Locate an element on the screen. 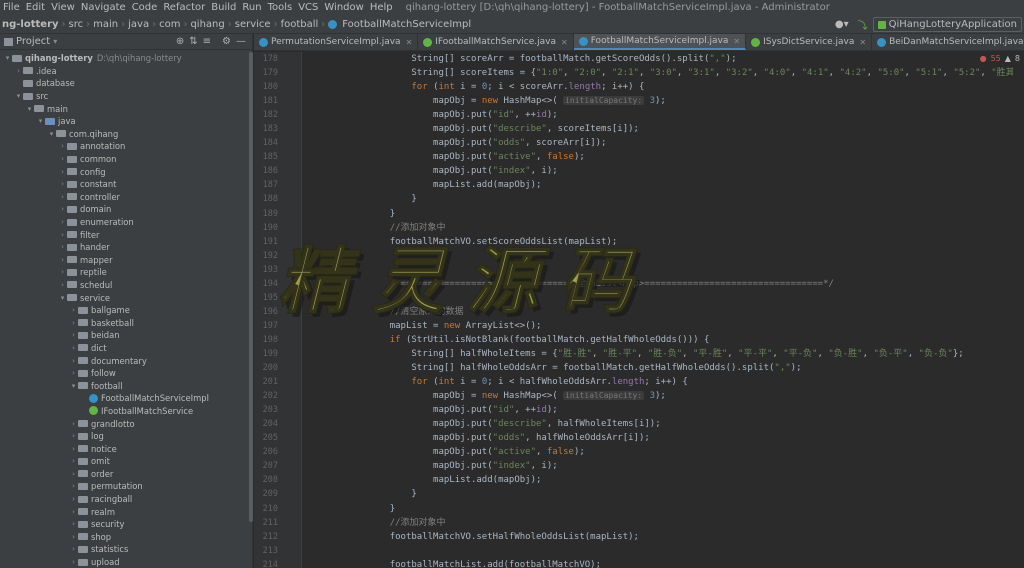 Image resolution: width=1024 pixels, height=568 pixels. tree-item: › hander is located at coordinates (126, 247).